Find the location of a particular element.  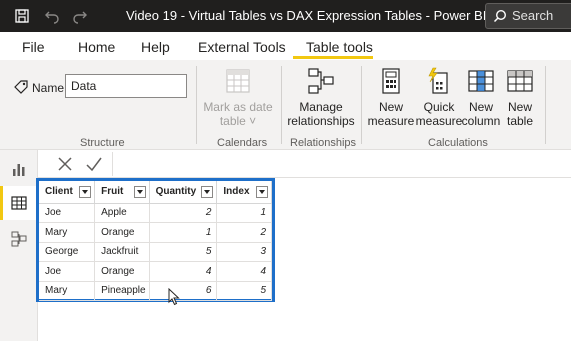

search-box: Search is located at coordinates (528, 16).